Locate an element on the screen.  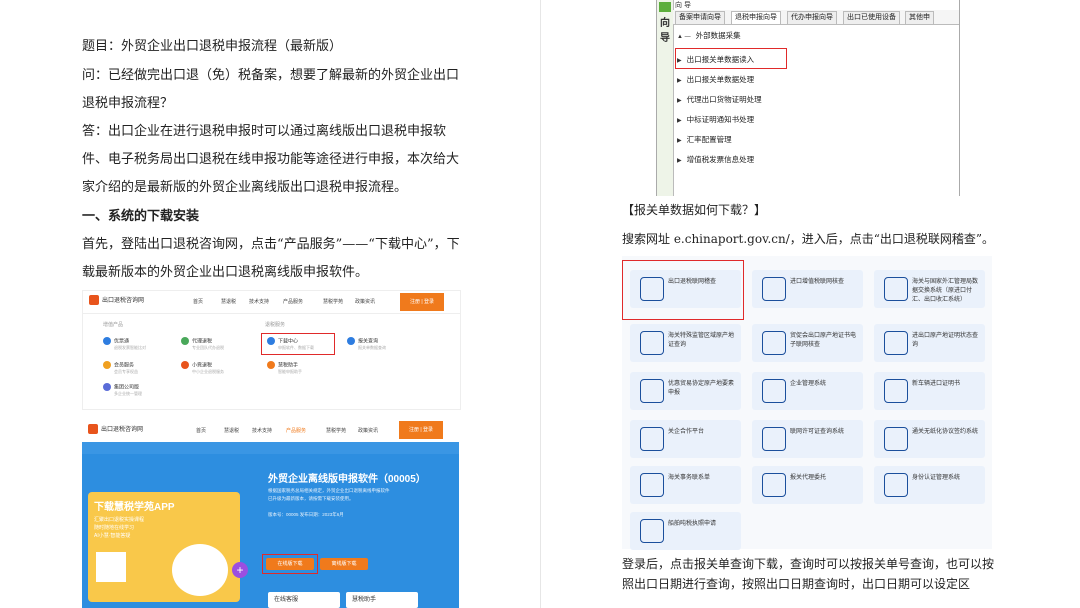
vehicle-doc-icon is located at coordinates (896, 391).